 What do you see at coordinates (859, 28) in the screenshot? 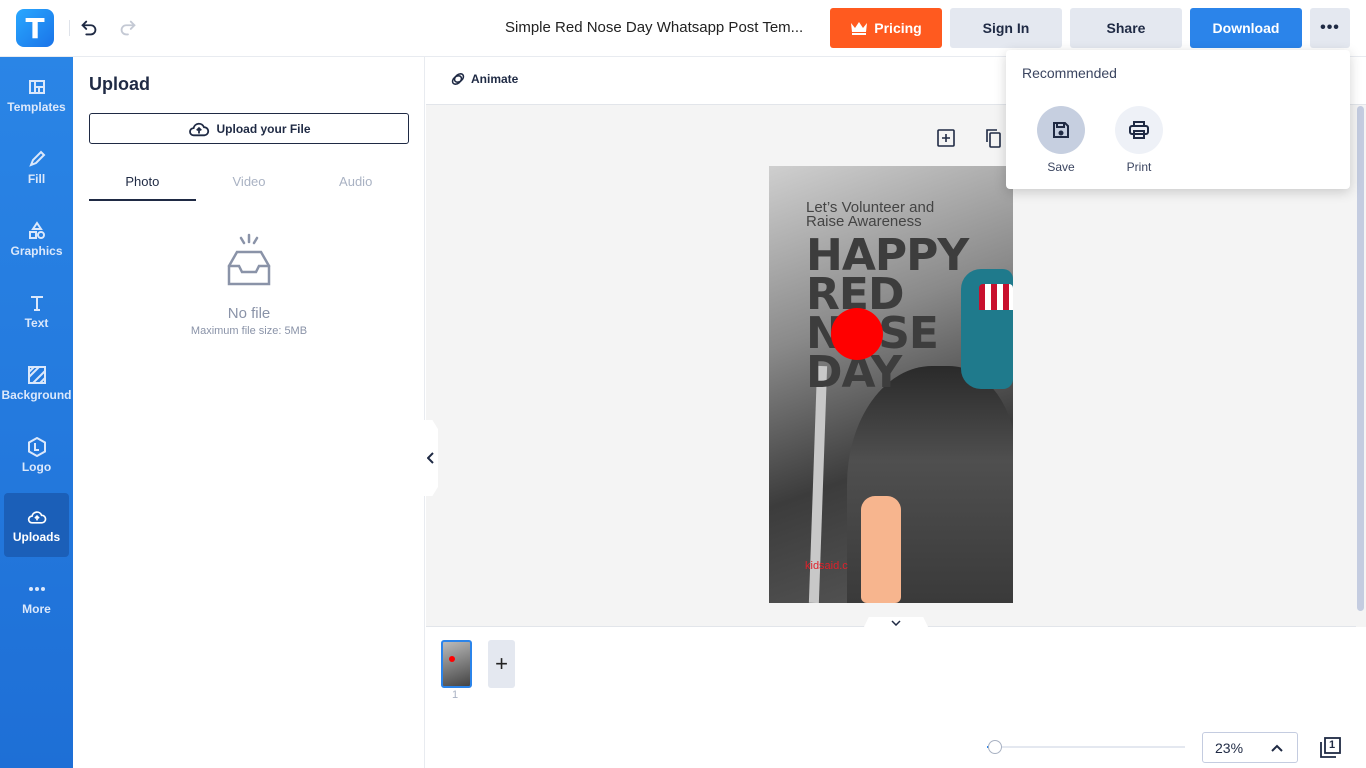
I see `crown-icon` at bounding box center [859, 28].